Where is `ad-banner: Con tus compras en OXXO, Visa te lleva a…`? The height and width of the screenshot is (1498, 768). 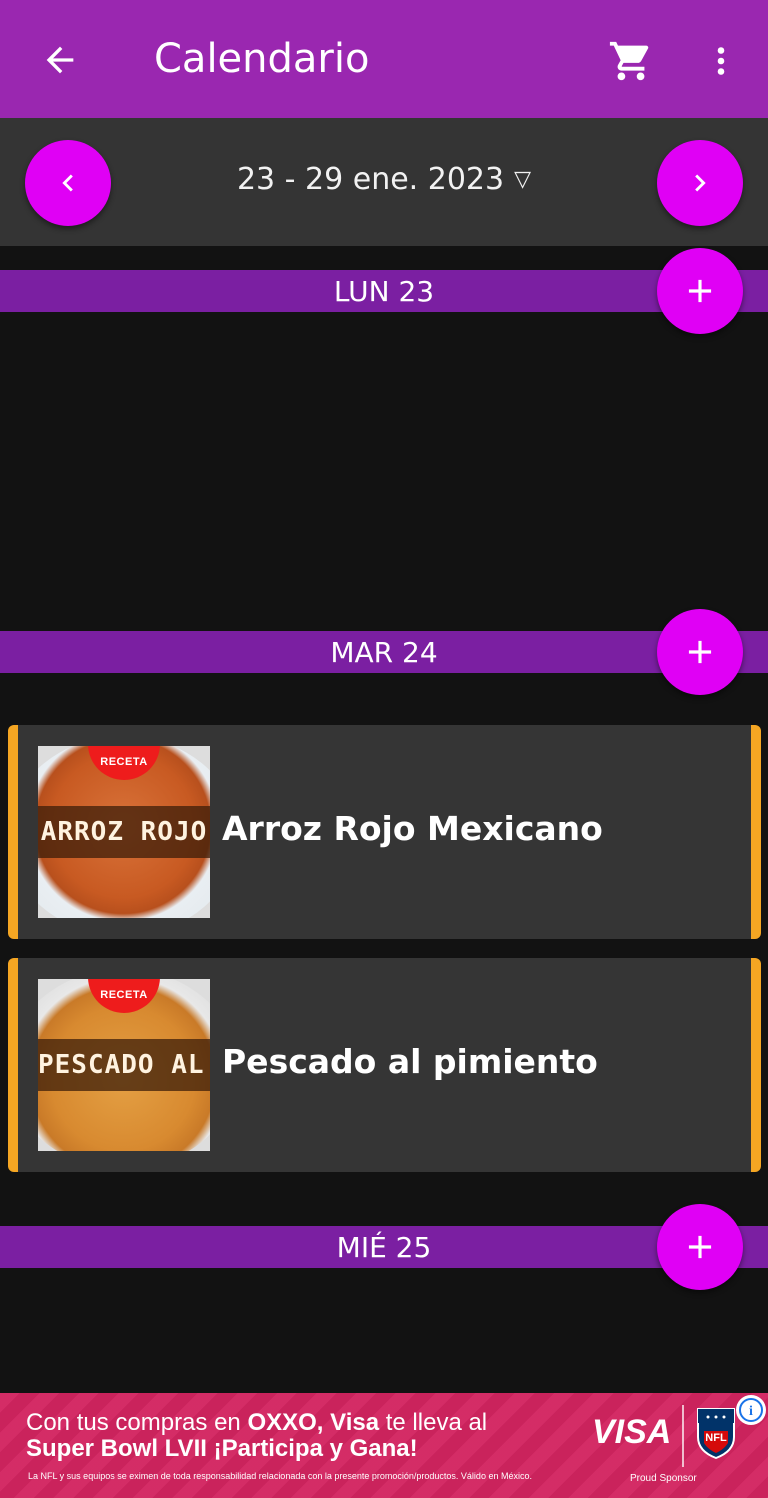 ad-banner: Con tus compras en OXXO, Visa te lleva a… is located at coordinates (384, 1445).